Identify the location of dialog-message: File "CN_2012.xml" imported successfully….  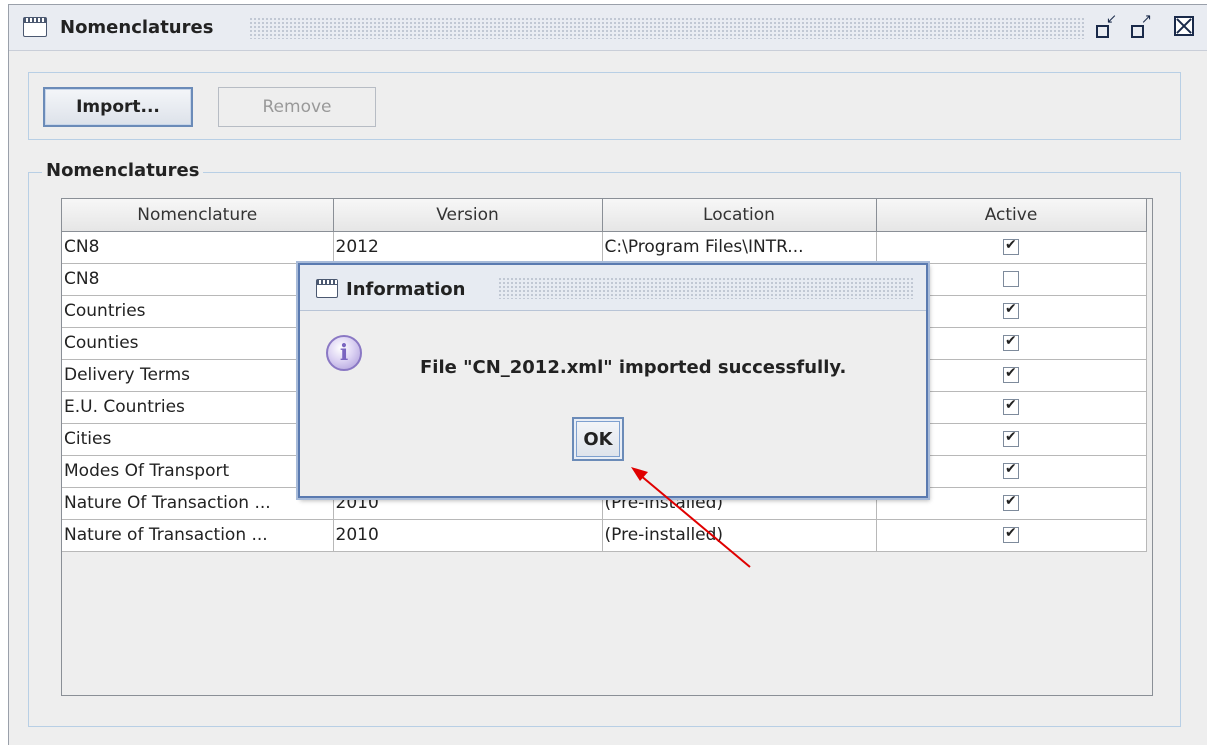
(633, 367).